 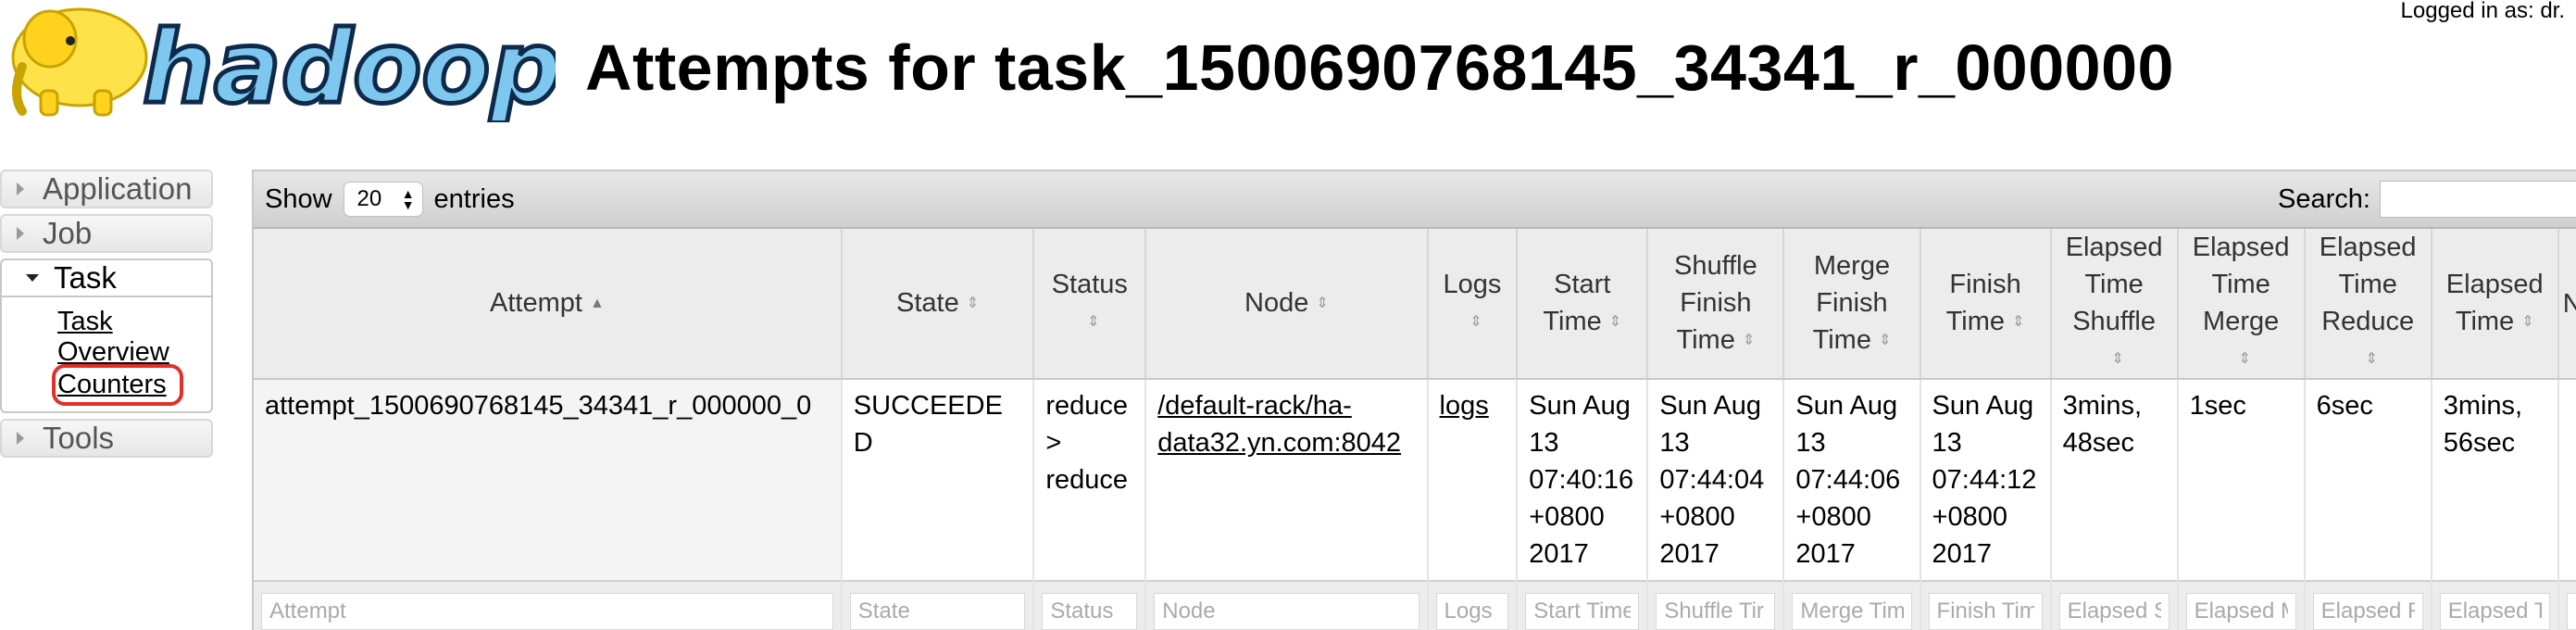 What do you see at coordinates (474, 198) in the screenshot?
I see `entries-label: entries` at bounding box center [474, 198].